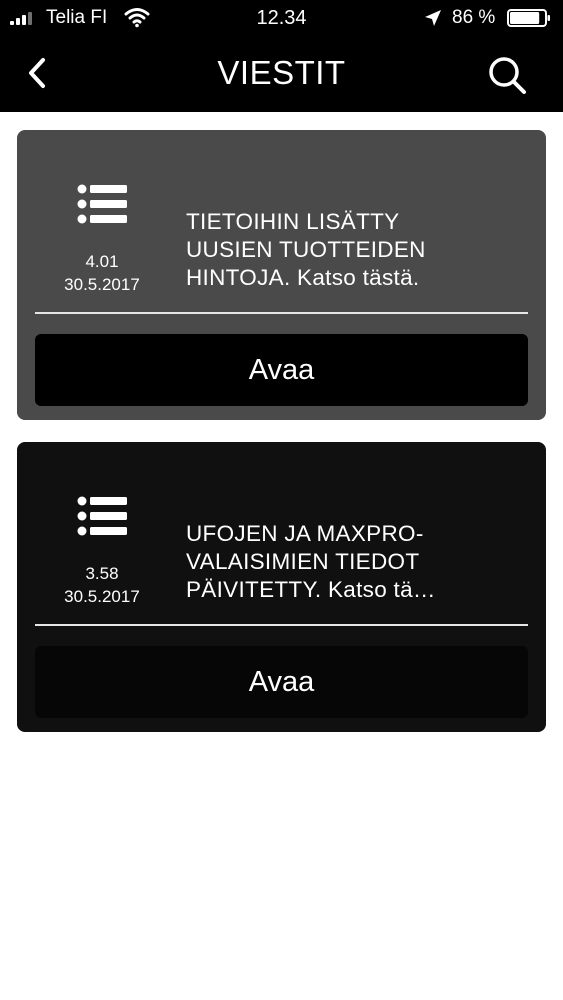 Image resolution: width=563 pixels, height=1000 pixels. I want to click on search-button, so click(507, 75).